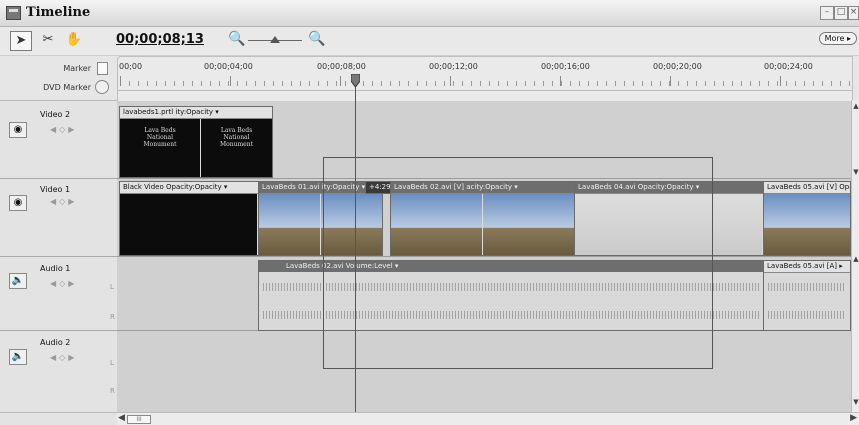 Image resolution: width=859 pixels, height=425 pixels. Describe the element at coordinates (837, 38) in the screenshot. I see `more-button: More ▸` at that location.